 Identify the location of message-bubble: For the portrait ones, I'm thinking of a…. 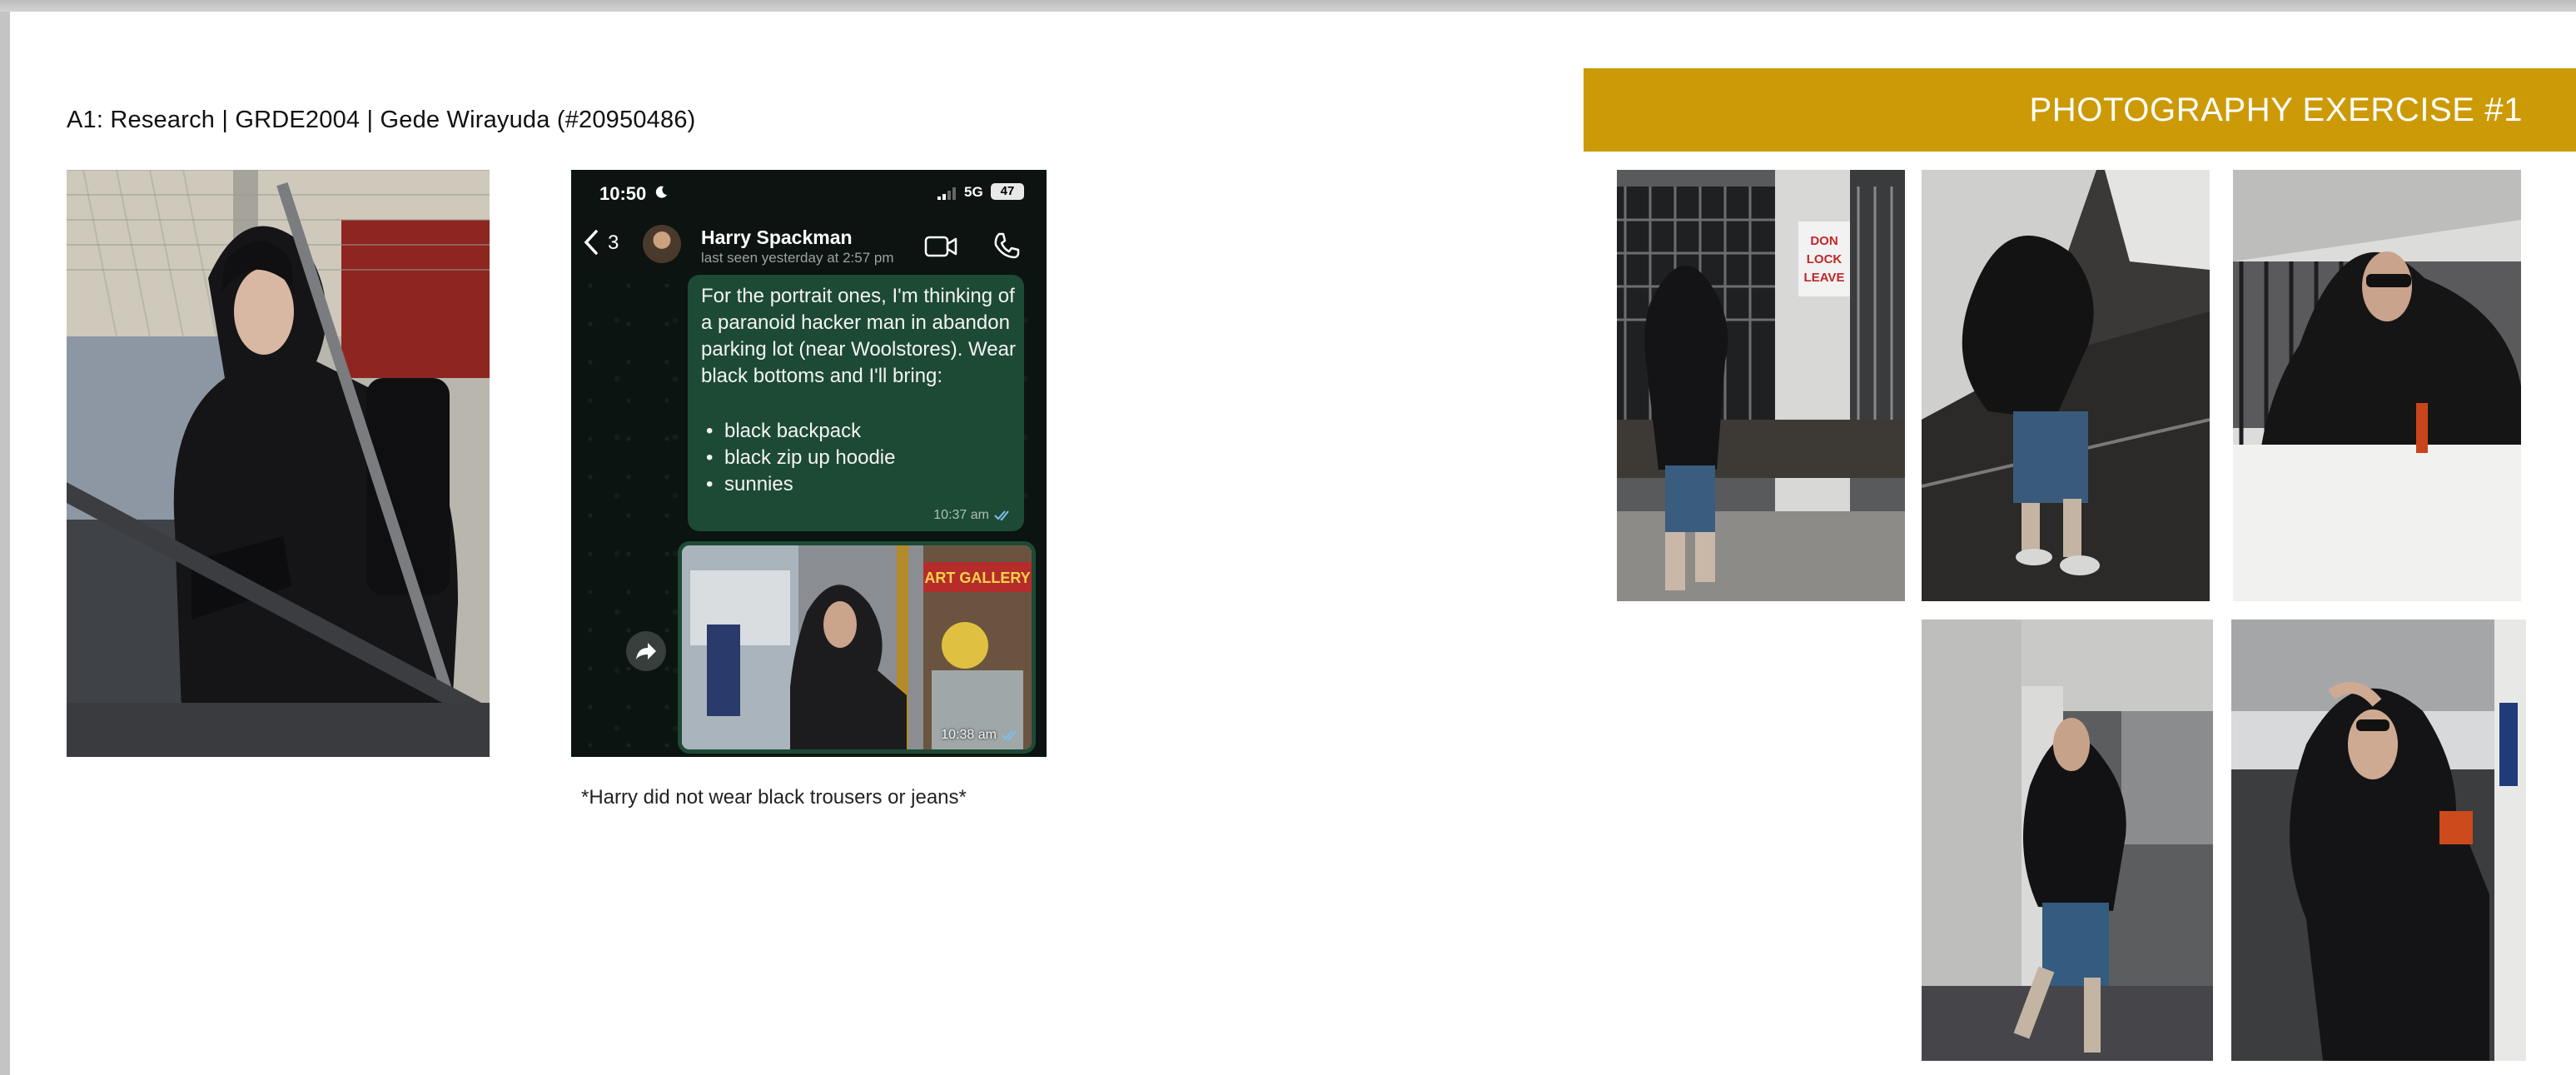
(856, 403).